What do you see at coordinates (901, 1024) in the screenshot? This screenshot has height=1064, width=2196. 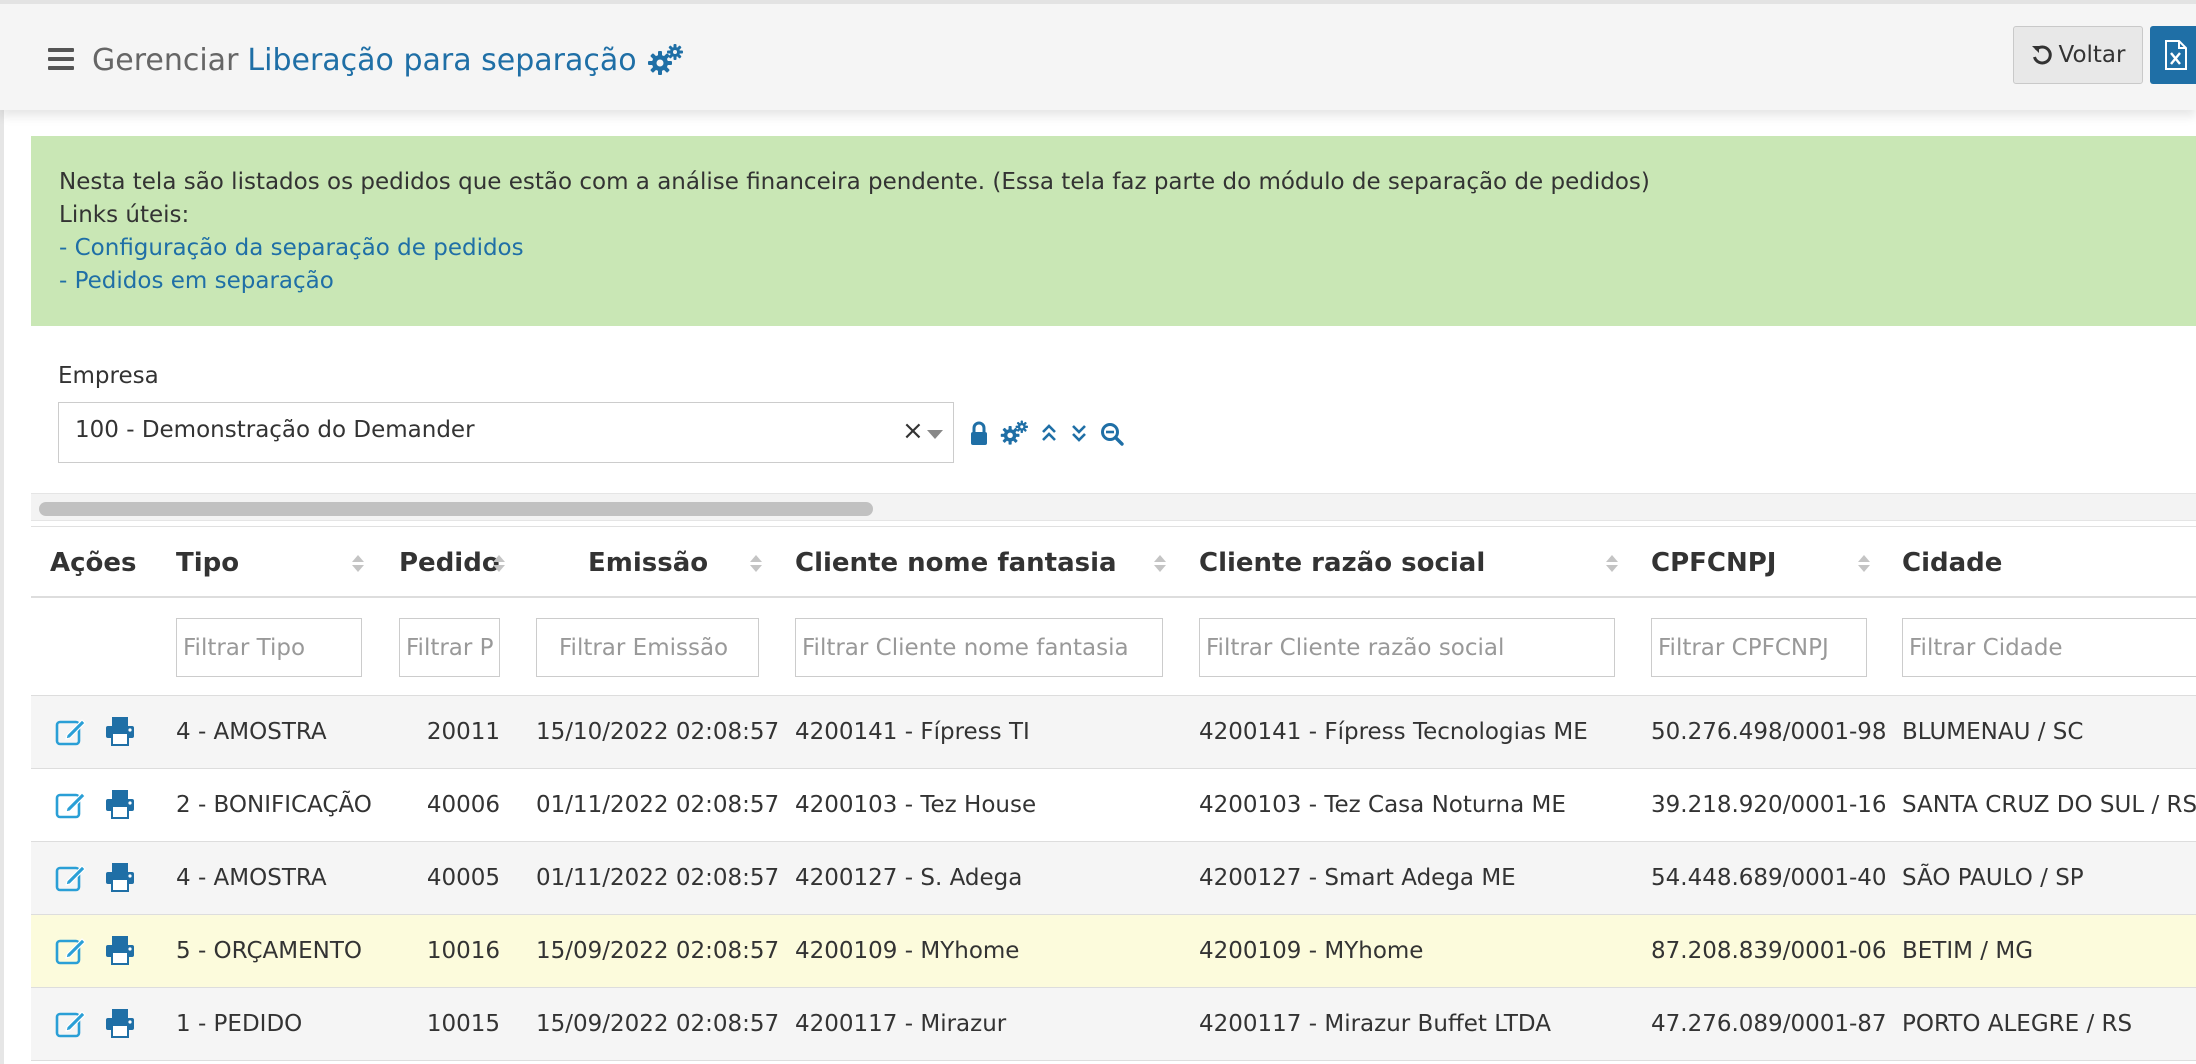 I see `cell-fantasia: 4200117 - Mirazur` at bounding box center [901, 1024].